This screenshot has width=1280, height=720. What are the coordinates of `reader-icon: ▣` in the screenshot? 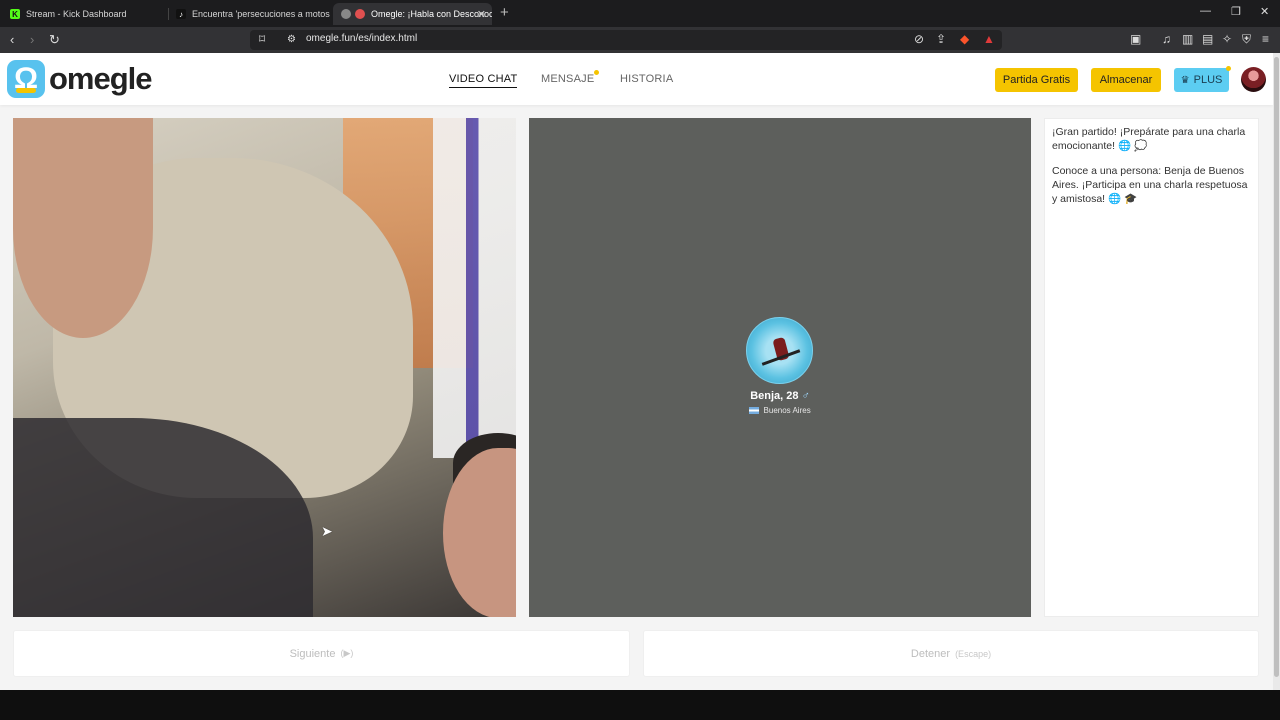 It's located at (1135, 39).